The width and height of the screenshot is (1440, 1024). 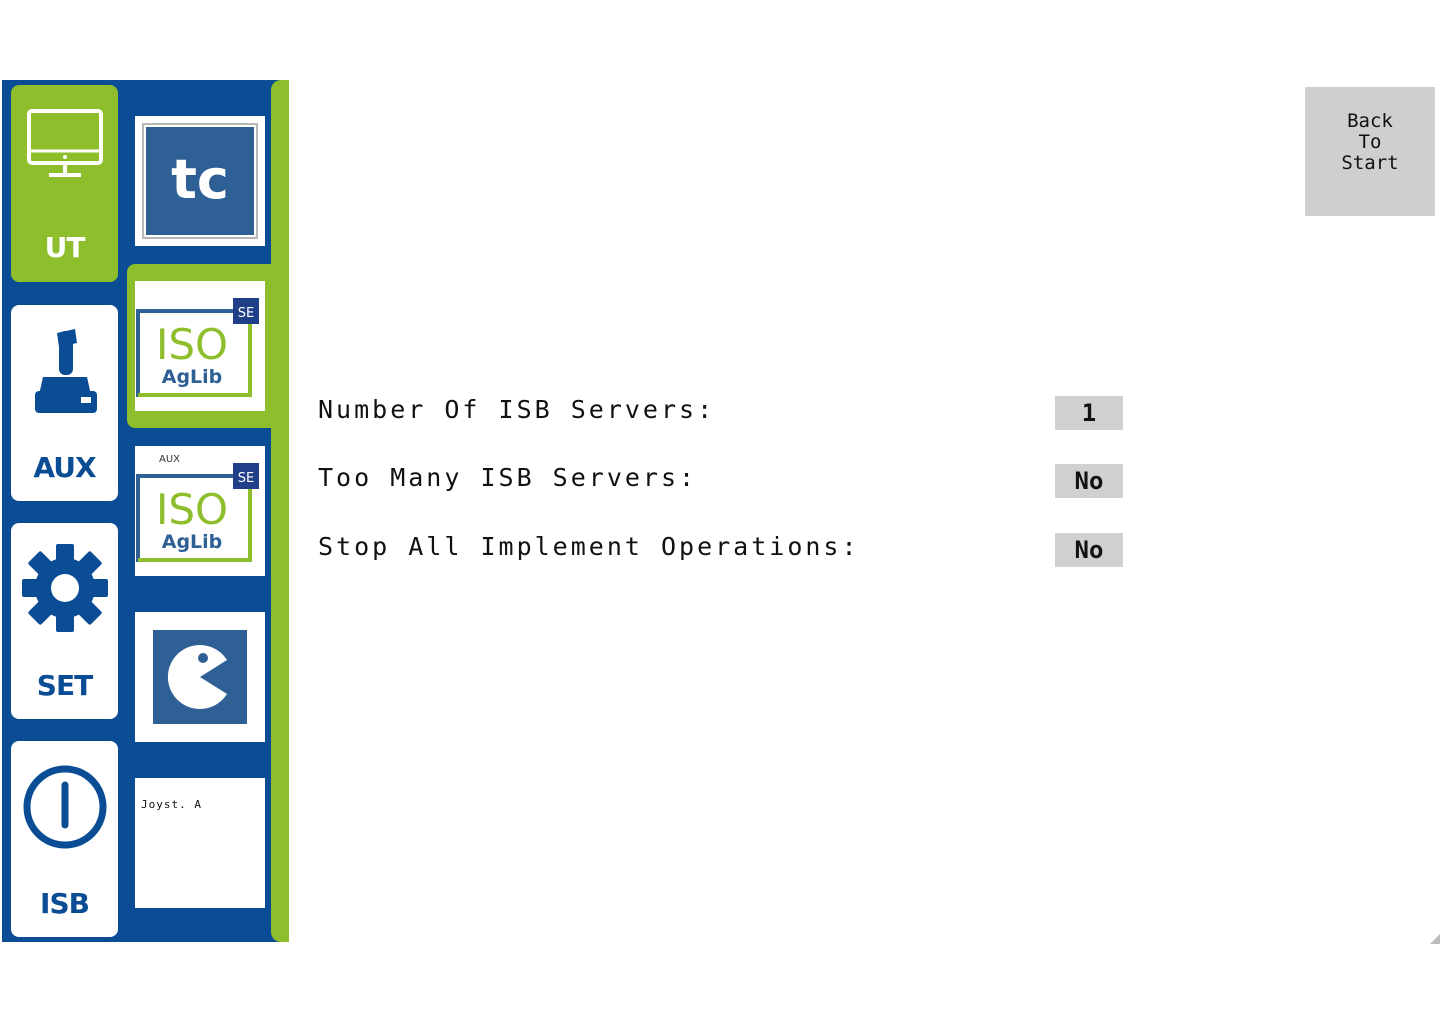 What do you see at coordinates (64, 590) in the screenshot?
I see `gear-icon` at bounding box center [64, 590].